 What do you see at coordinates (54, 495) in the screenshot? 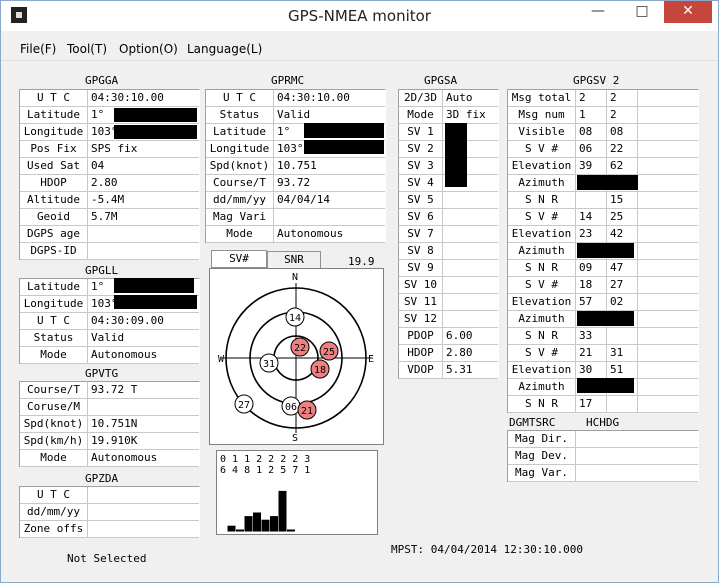
I see `gpzda-label: U T C` at bounding box center [54, 495].